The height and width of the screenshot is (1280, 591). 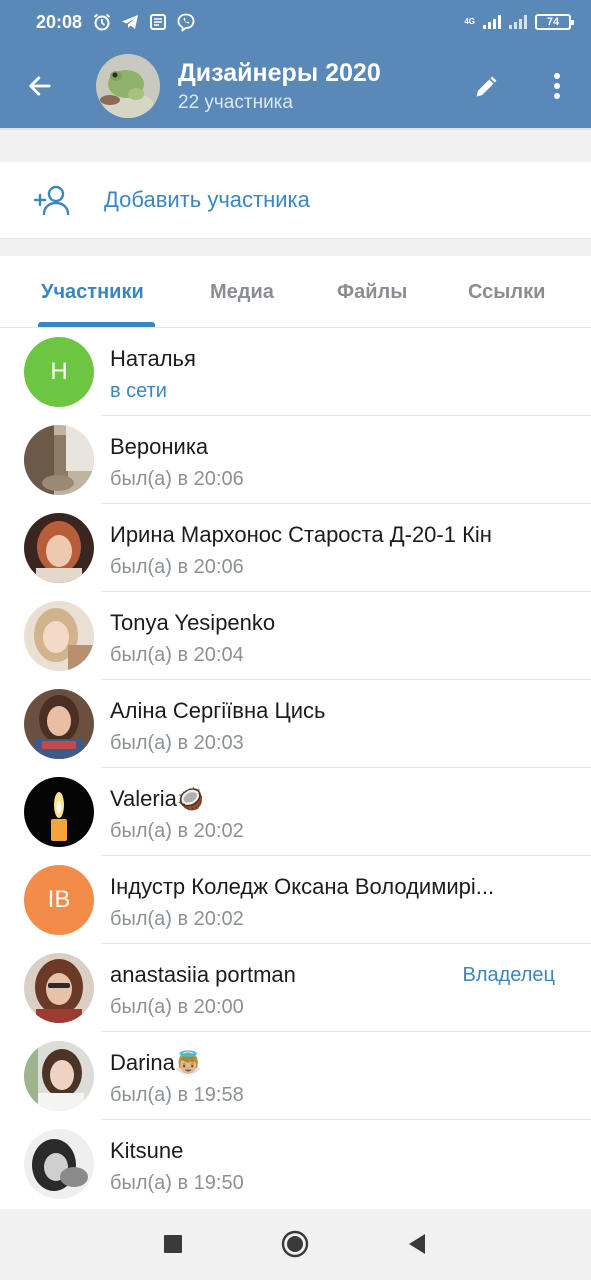 I want to click on group-title: Дизайнеры 2020, so click(x=279, y=72).